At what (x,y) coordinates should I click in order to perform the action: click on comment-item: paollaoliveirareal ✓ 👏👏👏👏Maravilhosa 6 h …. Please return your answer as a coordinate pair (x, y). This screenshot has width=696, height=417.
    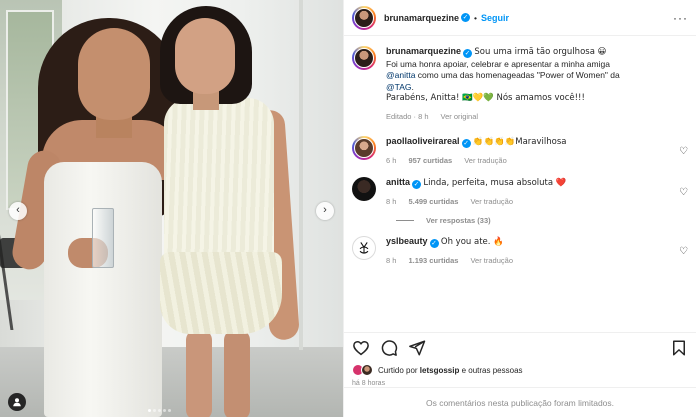
    Looking at the image, I should click on (520, 151).